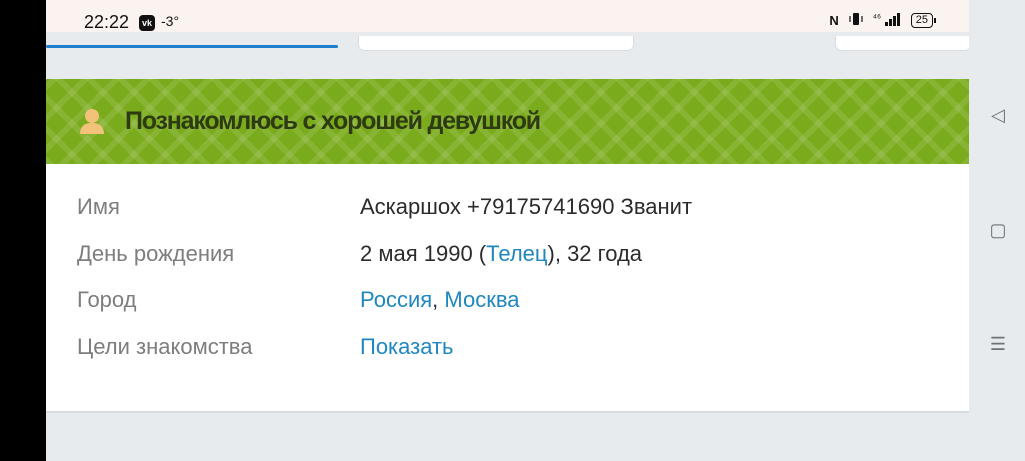 This screenshot has height=461, width=1025. What do you see at coordinates (834, 20) in the screenshot?
I see `nfc-icon: N` at bounding box center [834, 20].